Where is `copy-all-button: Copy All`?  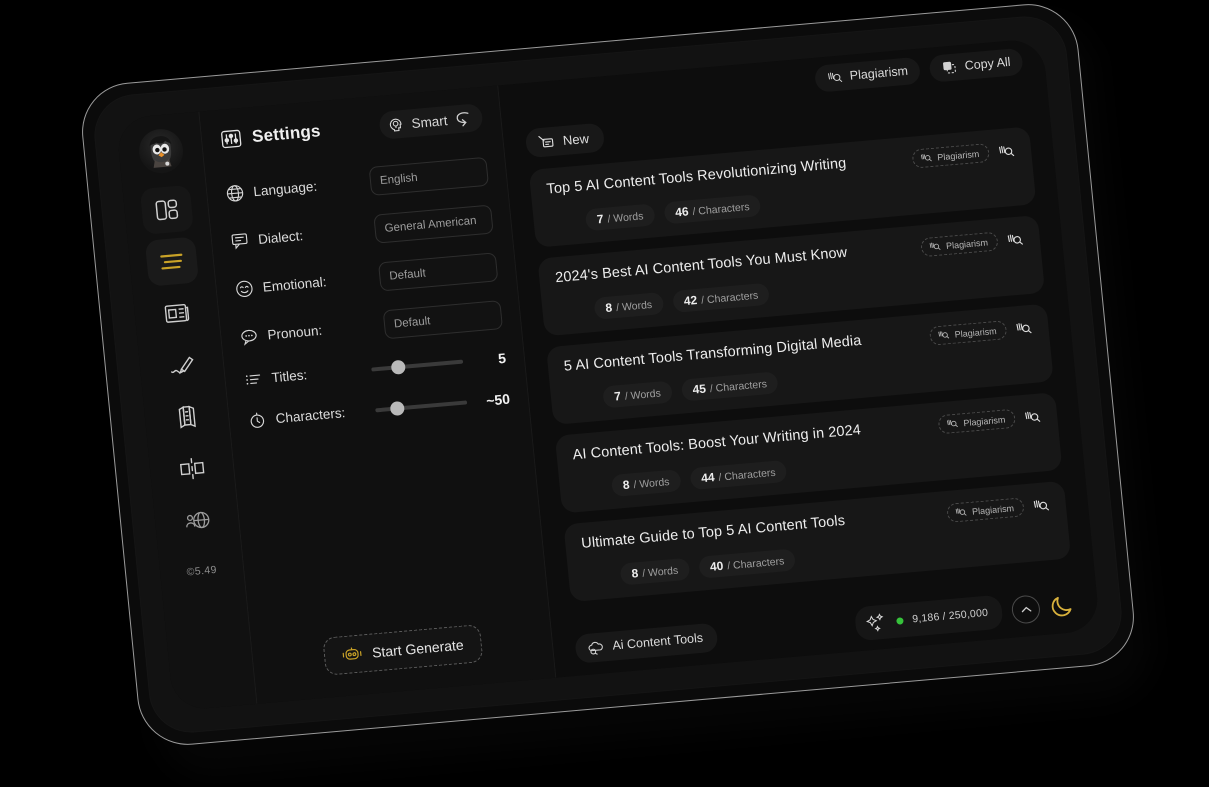
copy-all-button: Copy All is located at coordinates (976, 65).